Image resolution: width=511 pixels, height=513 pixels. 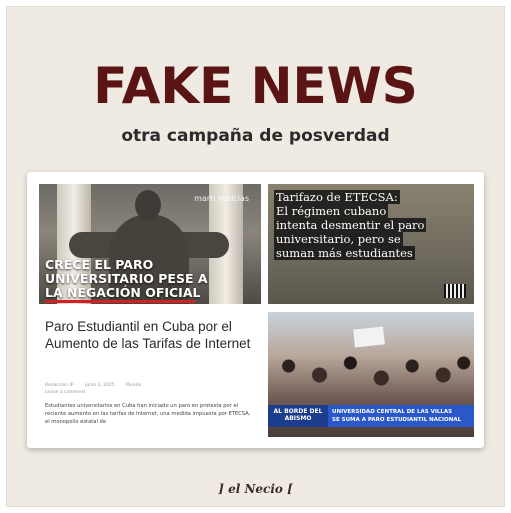 What do you see at coordinates (99, 264) in the screenshot?
I see `overlay-line-1: CRECE EL PARO` at bounding box center [99, 264].